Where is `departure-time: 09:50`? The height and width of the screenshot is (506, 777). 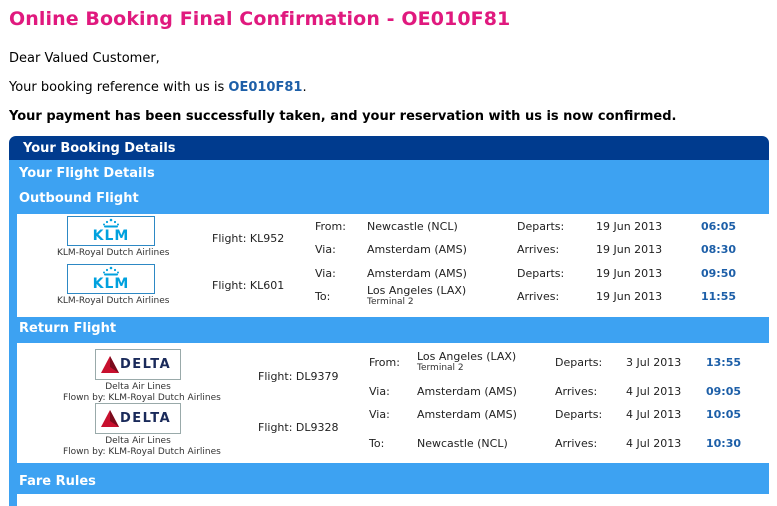 departure-time: 09:50 is located at coordinates (719, 273).